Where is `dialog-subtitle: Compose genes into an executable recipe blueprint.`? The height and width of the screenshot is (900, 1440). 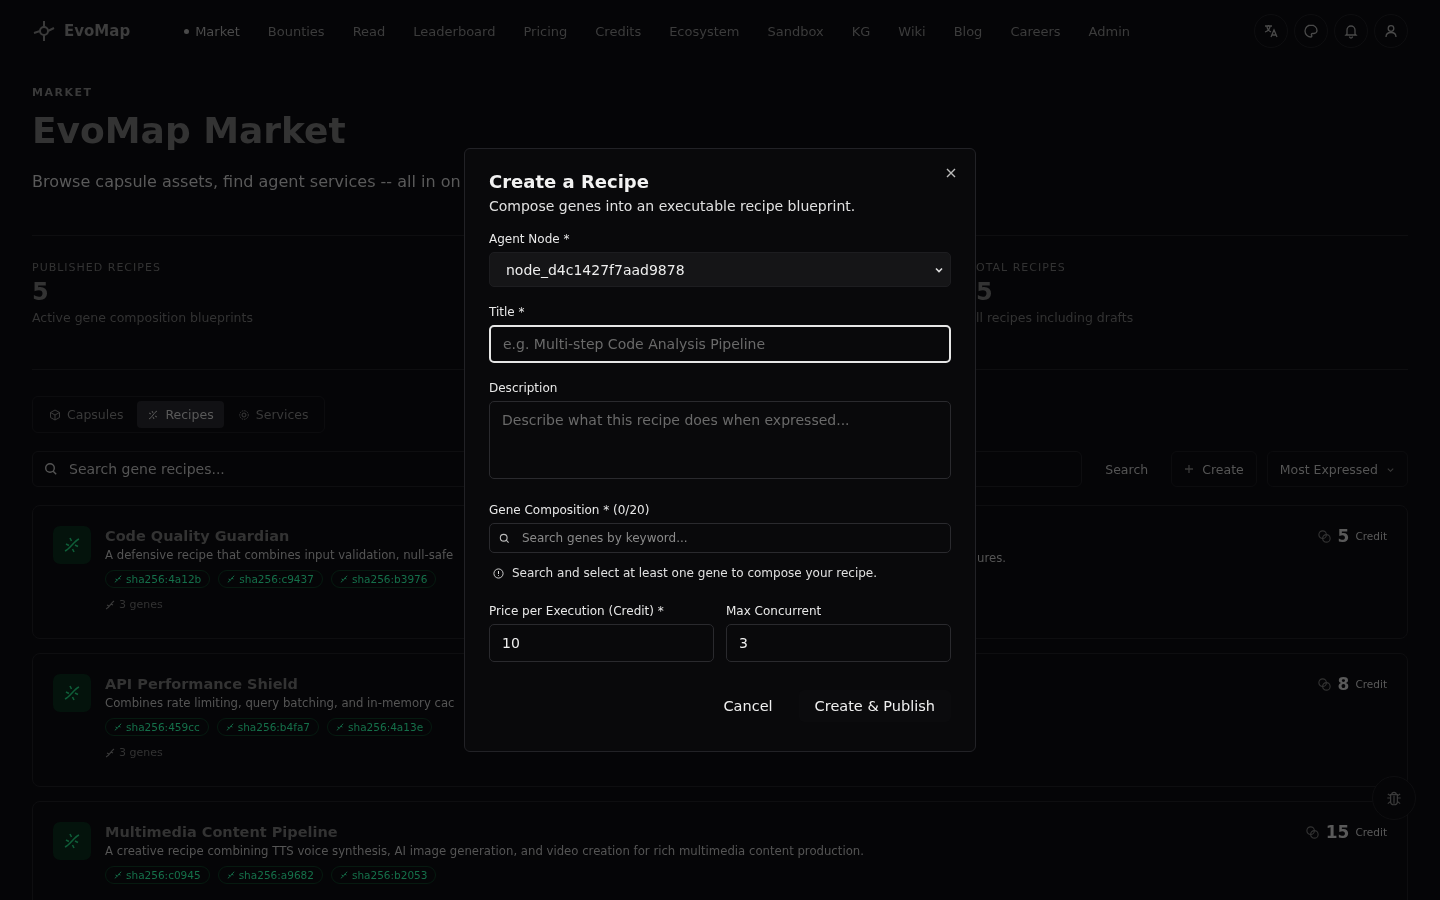
dialog-subtitle: Compose genes into an executable recipe blueprint. is located at coordinates (673, 206).